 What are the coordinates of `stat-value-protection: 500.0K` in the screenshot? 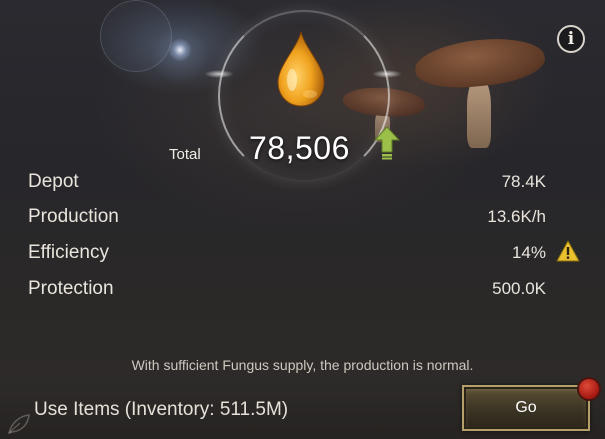 It's located at (519, 288).